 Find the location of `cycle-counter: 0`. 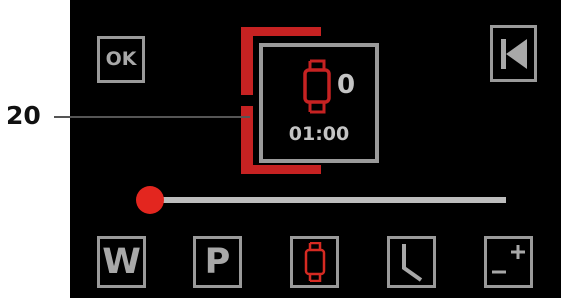

cycle-counter: 0 is located at coordinates (346, 85).